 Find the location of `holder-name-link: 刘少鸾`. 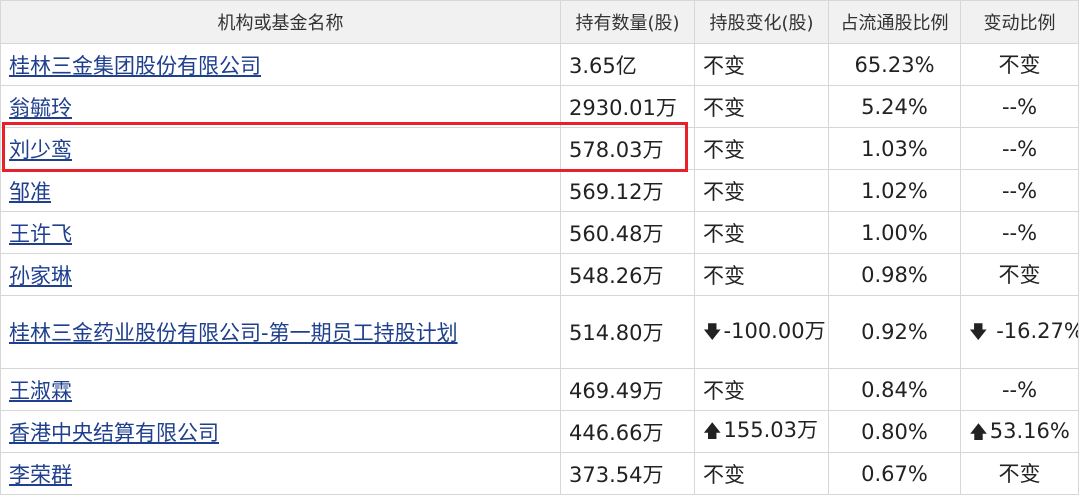

holder-name-link: 刘少鸾 is located at coordinates (40, 150).